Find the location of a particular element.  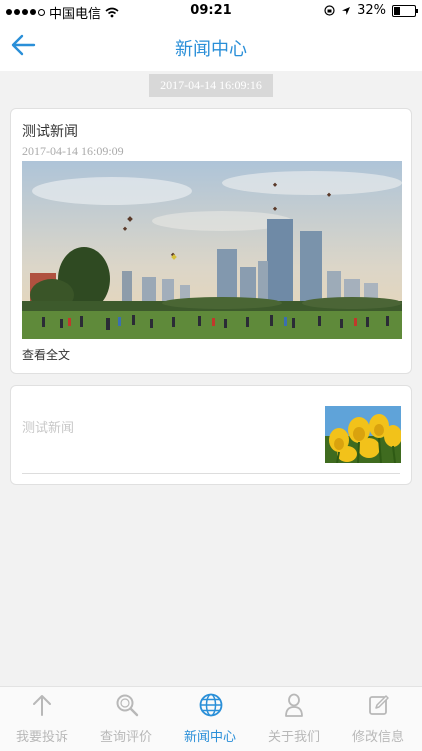

user-icon is located at coordinates (294, 705).